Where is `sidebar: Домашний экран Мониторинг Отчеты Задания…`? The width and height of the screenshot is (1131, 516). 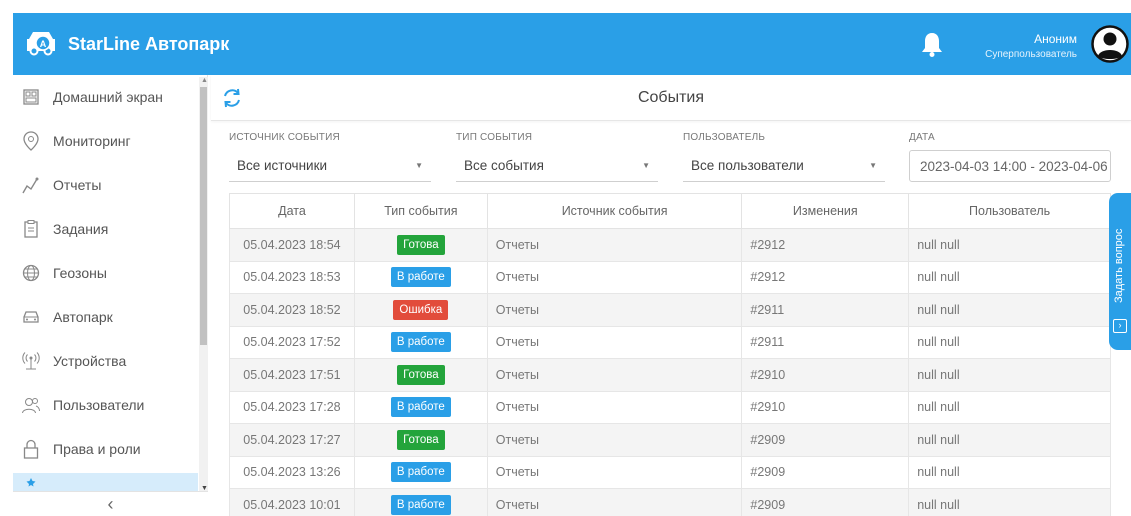
sidebar: Домашний экран Мониторинг Отчеты Задания… is located at coordinates (110, 295).